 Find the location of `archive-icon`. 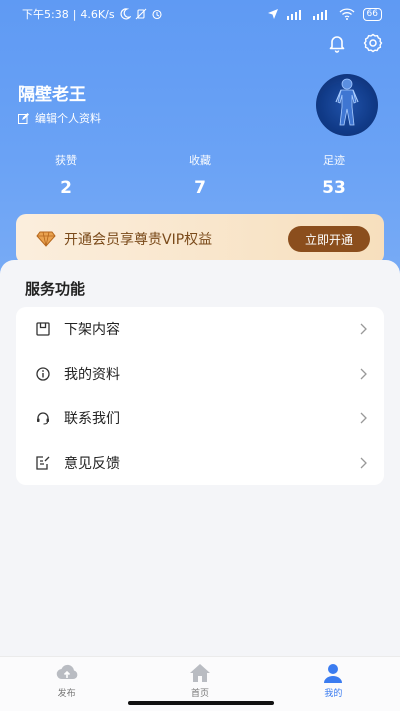

archive-icon is located at coordinates (43, 329).